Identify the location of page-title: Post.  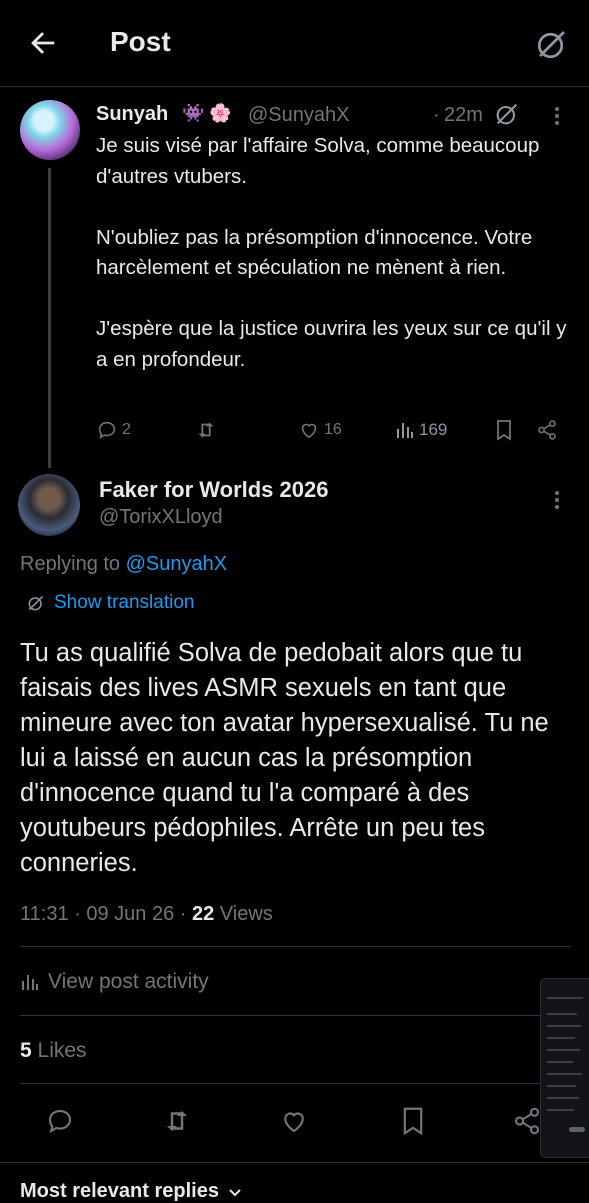
(140, 41).